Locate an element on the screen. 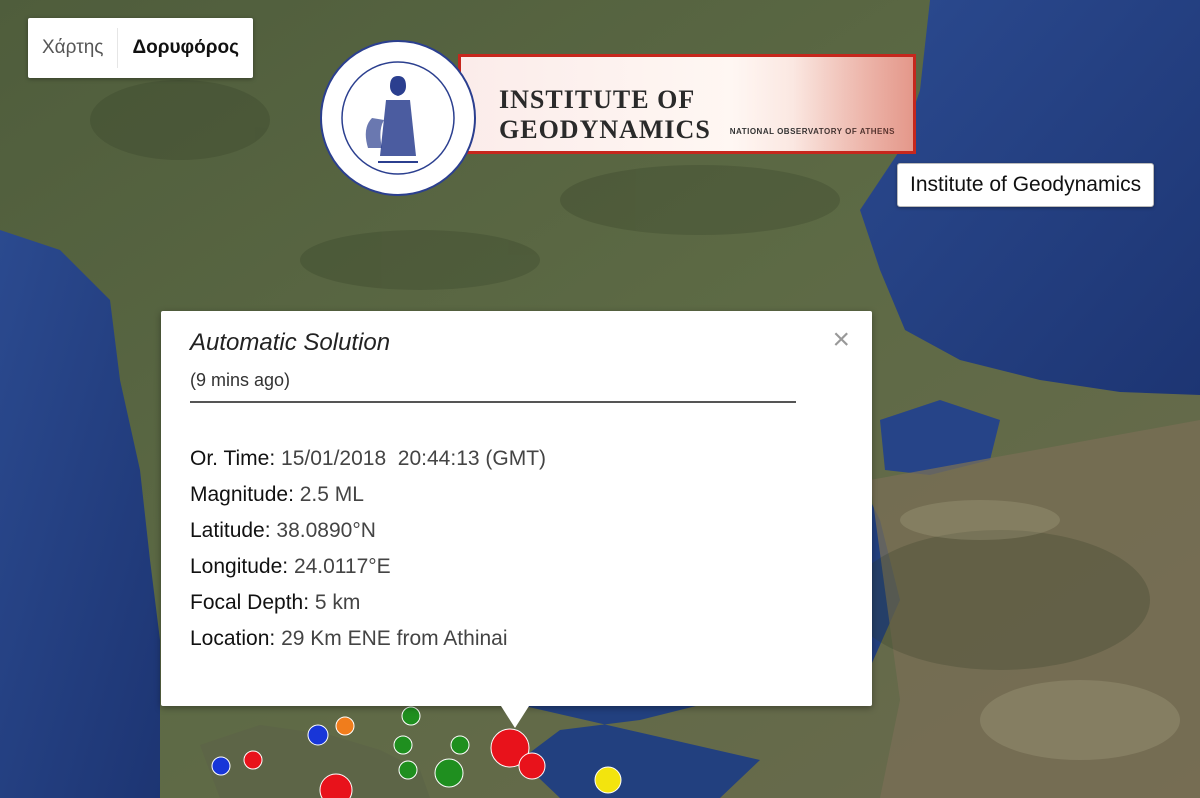 Image resolution: width=1200 pixels, height=798 pixels. info-heading: Automatic Solution is located at coordinates (290, 342).